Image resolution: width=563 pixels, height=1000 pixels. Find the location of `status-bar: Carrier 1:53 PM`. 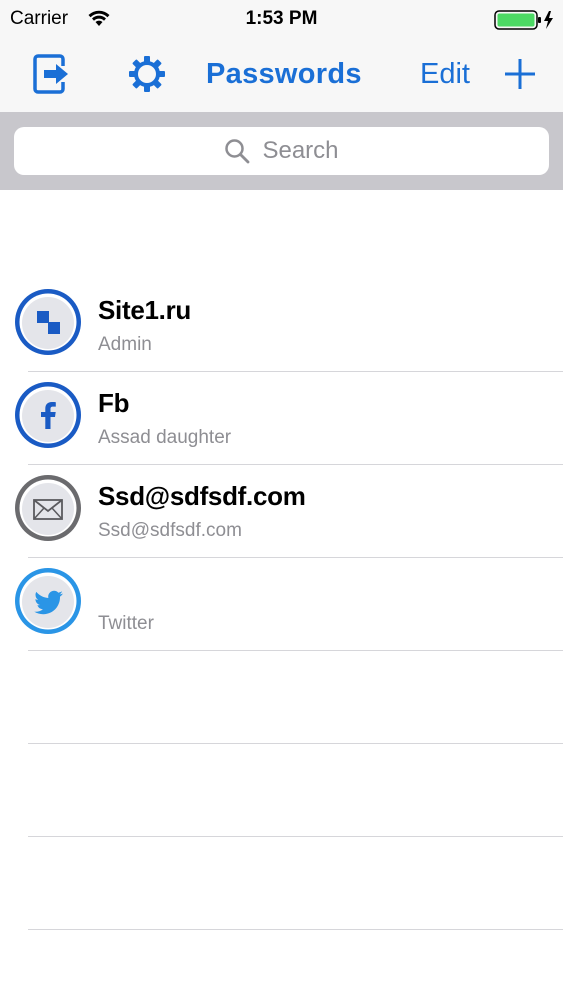

status-bar: Carrier 1:53 PM is located at coordinates (281, 19).